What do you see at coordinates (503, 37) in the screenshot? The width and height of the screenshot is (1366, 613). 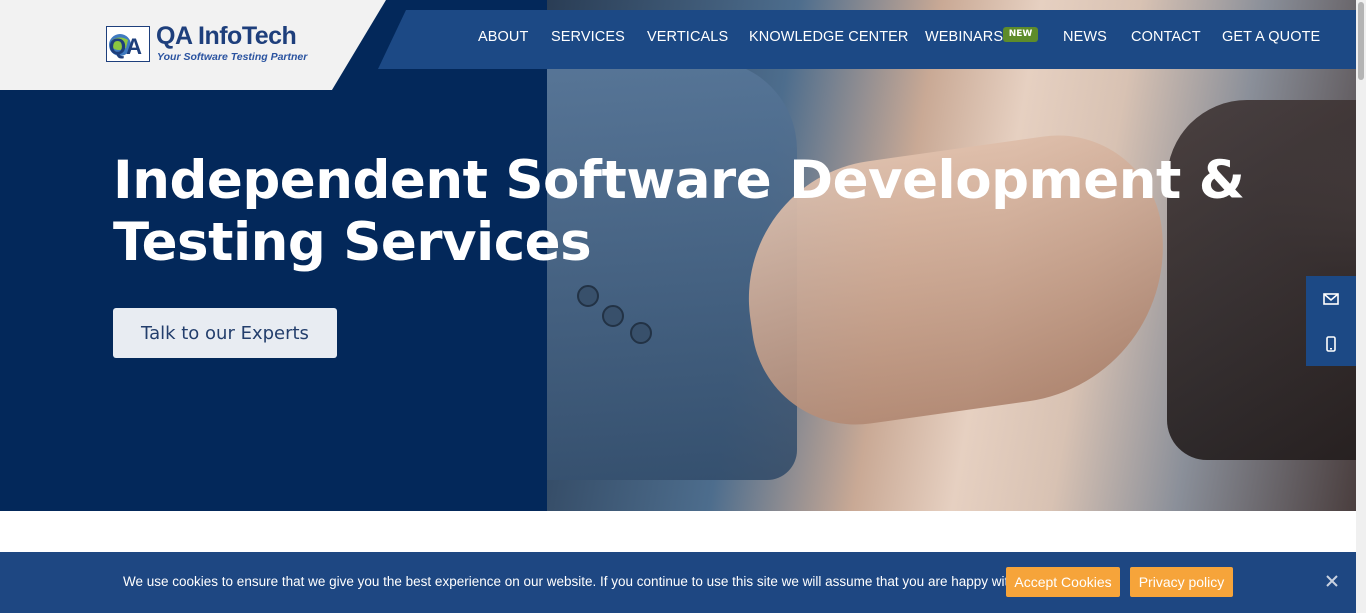 I see `nav-item-about: ABOUT` at bounding box center [503, 37].